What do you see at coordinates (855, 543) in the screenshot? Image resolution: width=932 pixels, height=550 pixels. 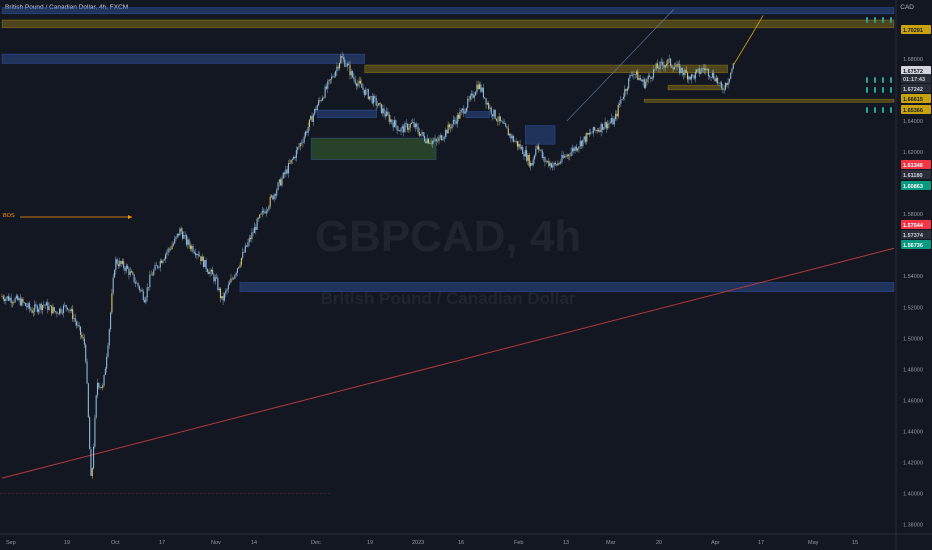 I see `x-tick-label: 15` at bounding box center [855, 543].